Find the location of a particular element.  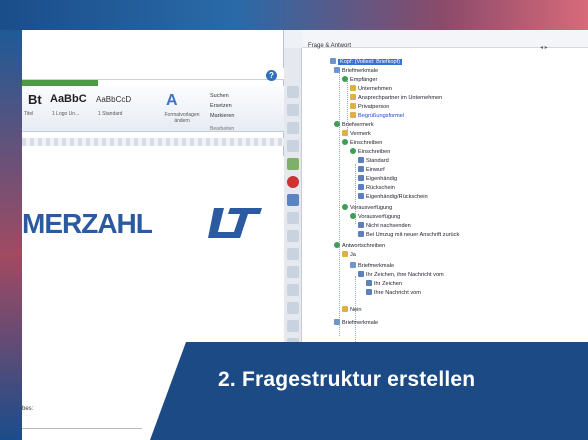

tree-node: Begrüßungsformel is located at coordinates (377, 116).